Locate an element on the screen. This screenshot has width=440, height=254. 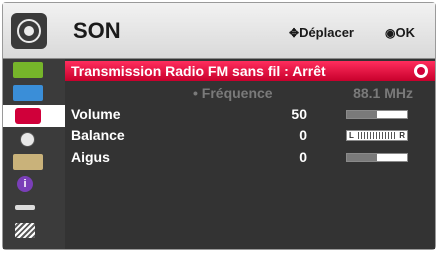
menu-row-fm-transmission: Transmission Radio FM sans fil : Arrêt is located at coordinates (250, 71).